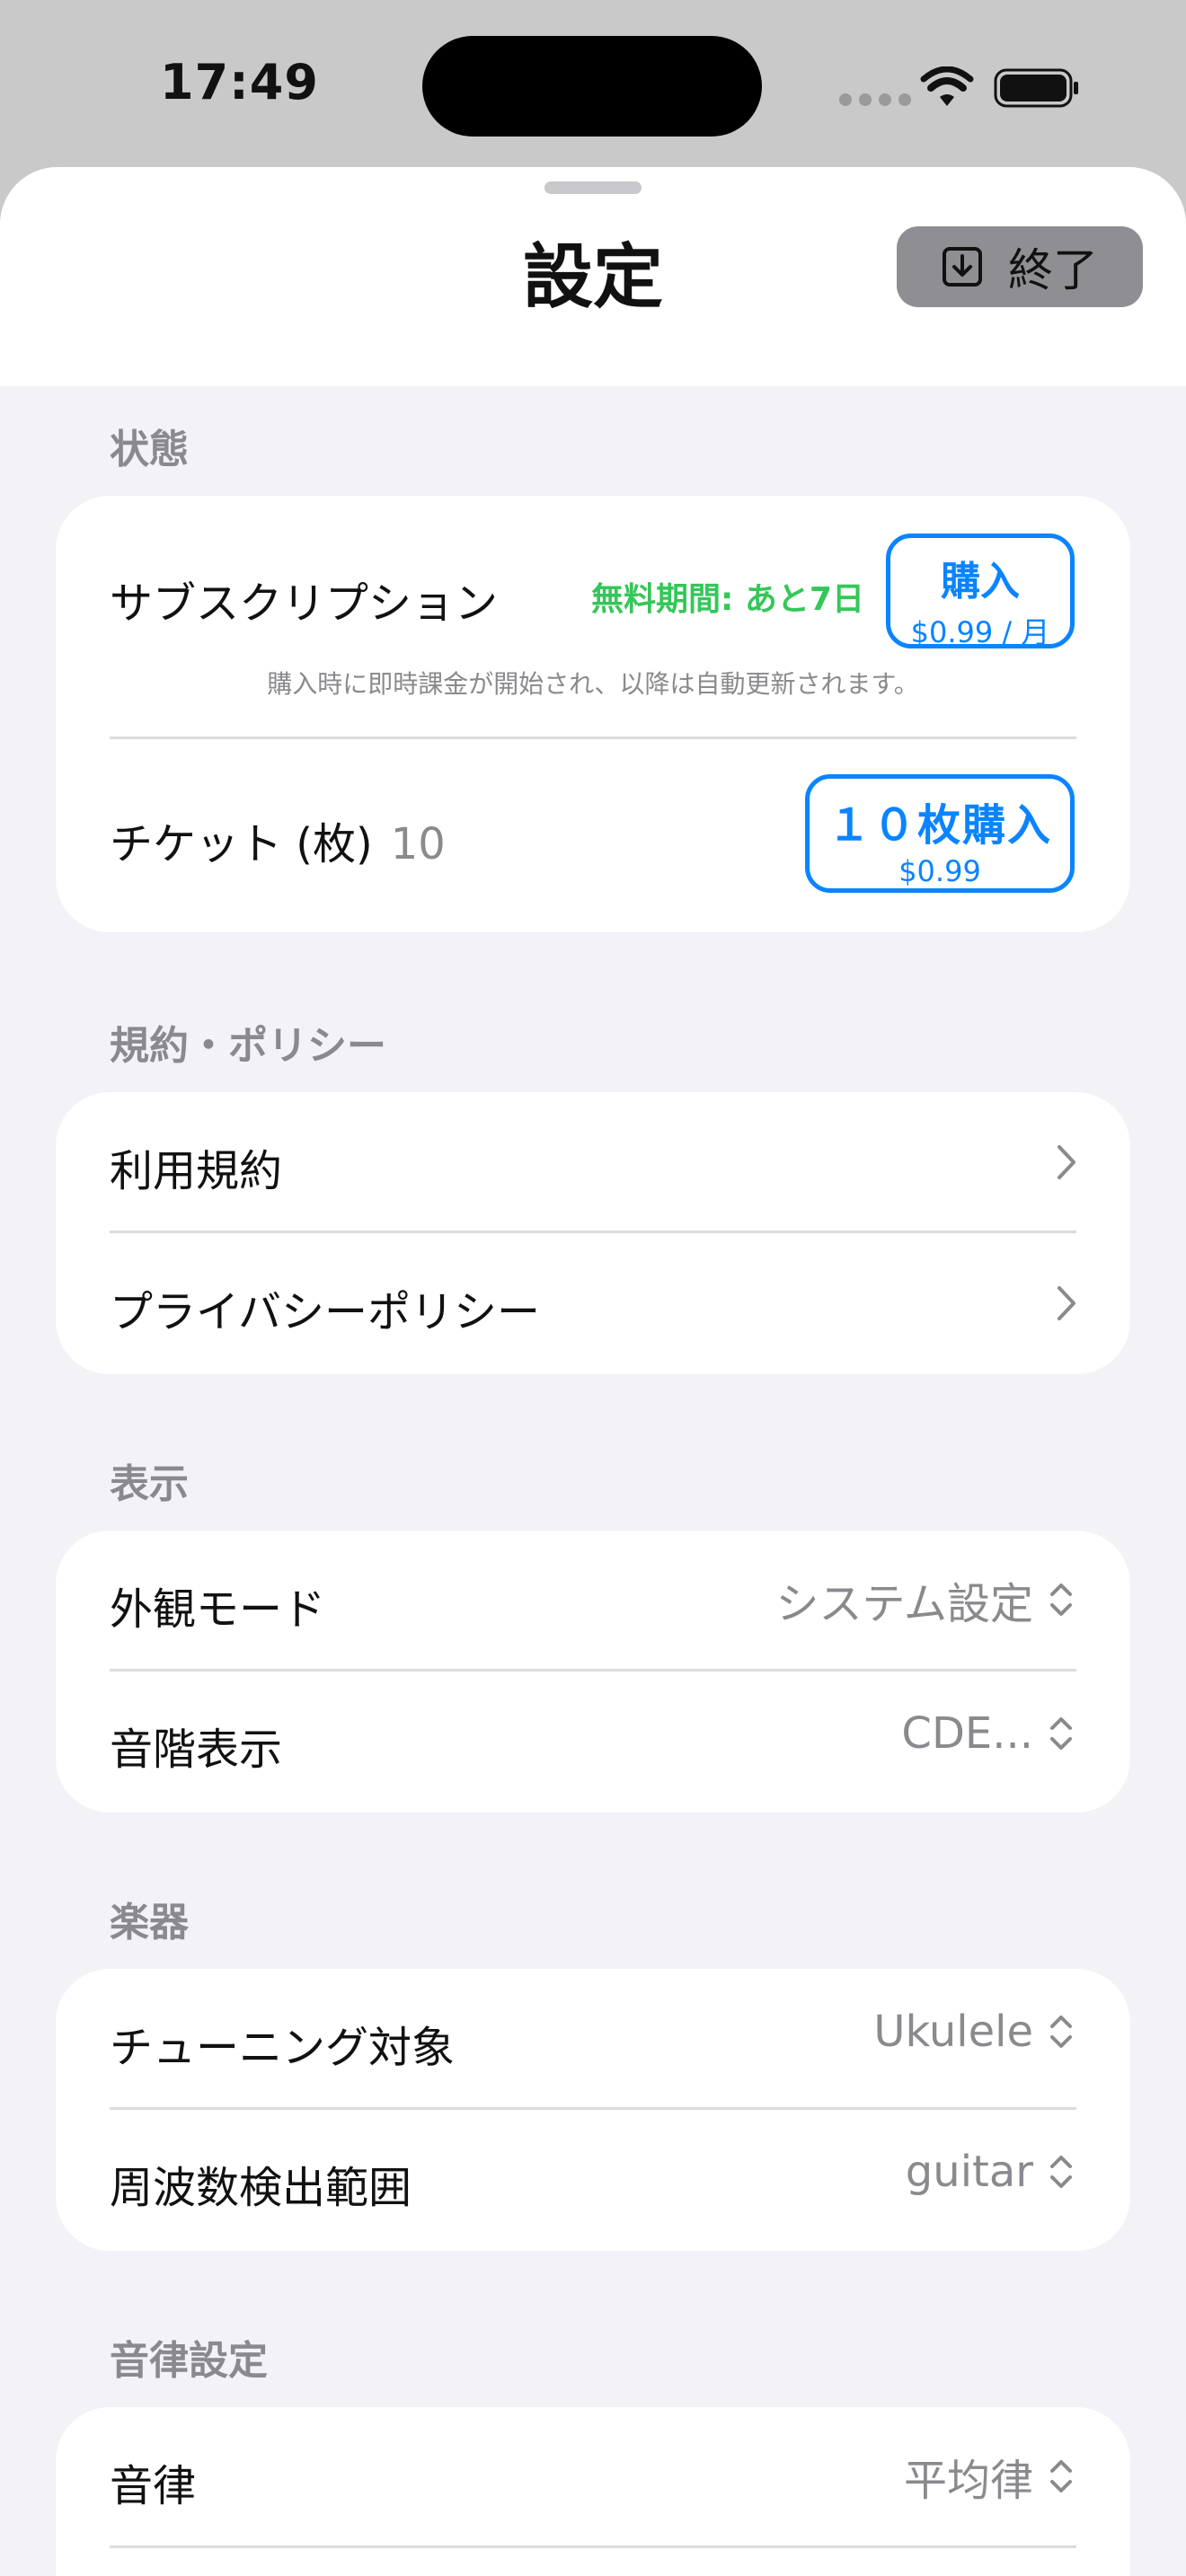  I want to click on sheet-grabber, so click(593, 187).